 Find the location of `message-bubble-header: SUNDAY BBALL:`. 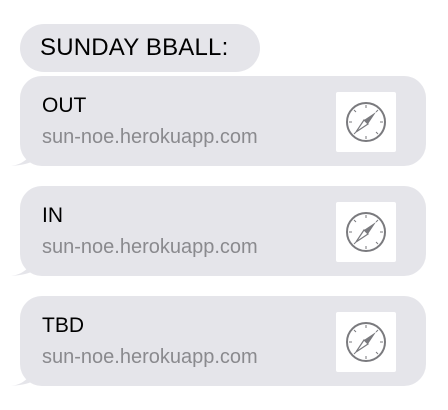

message-bubble-header: SUNDAY BBALL: is located at coordinates (140, 48).